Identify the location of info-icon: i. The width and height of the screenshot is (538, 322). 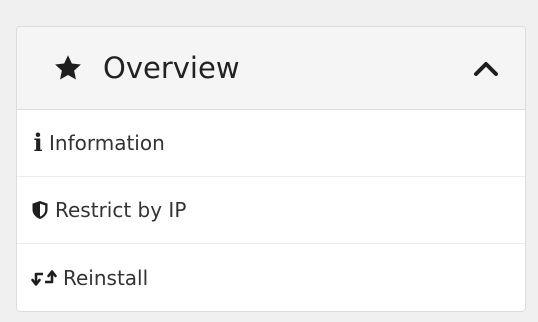
(38, 142).